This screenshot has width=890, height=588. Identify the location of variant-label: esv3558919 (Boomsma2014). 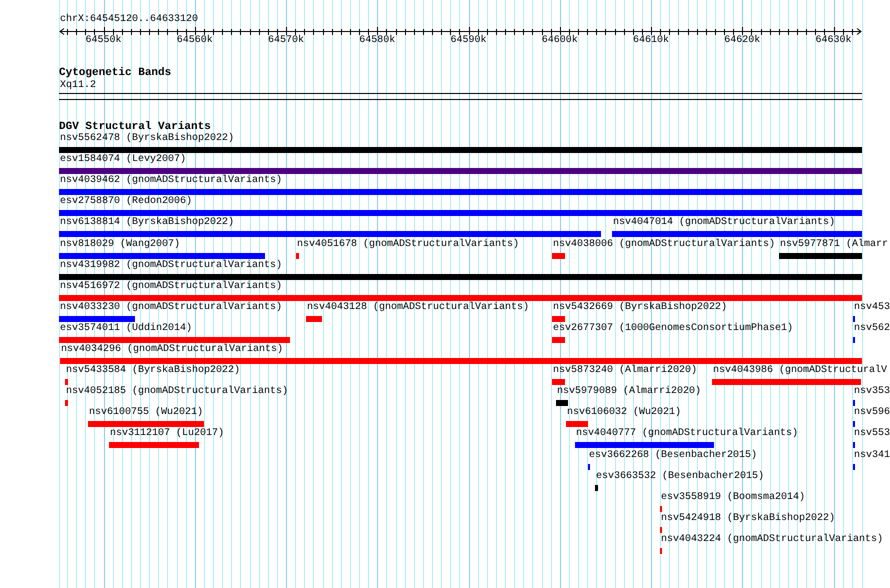
(733, 498).